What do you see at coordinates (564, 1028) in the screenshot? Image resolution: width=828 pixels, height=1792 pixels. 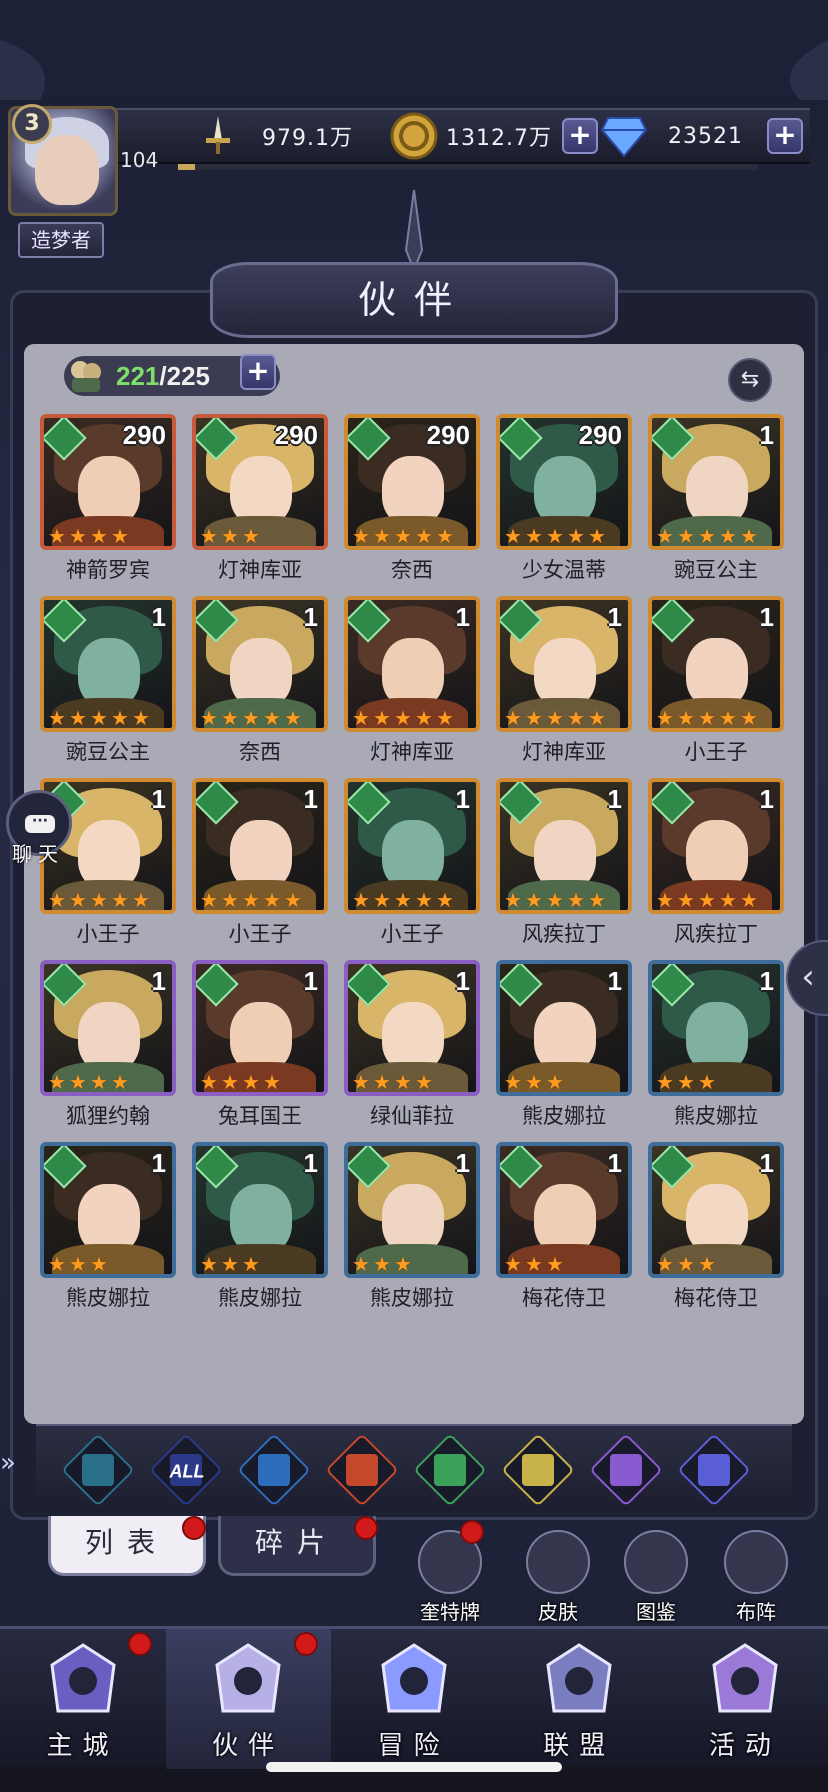 I see `hero-portrait: 1 ★ ★ ★` at bounding box center [564, 1028].